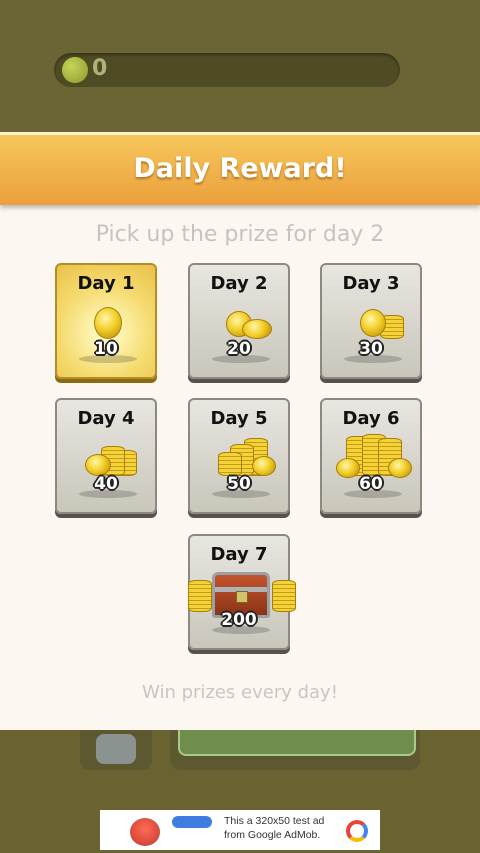 This screenshot has height=853, width=480. I want to click on coin-counter: 0, so click(227, 70).